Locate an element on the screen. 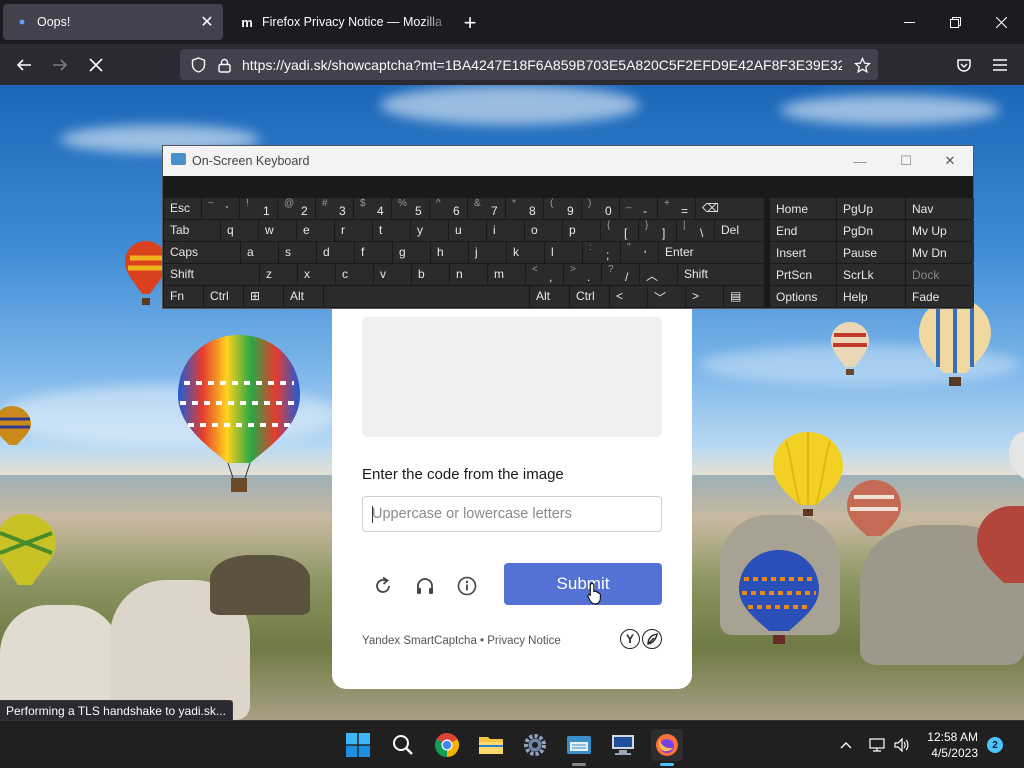 The width and height of the screenshot is (1024, 768). taskbar-file-explorer is located at coordinates (491, 745).